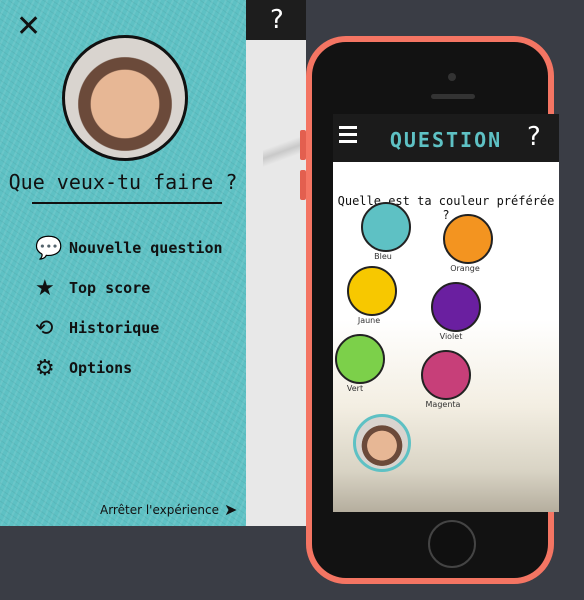 Image resolution: width=584 pixels, height=600 pixels. What do you see at coordinates (443, 404) in the screenshot?
I see `color-label-magenta: Magenta` at bounding box center [443, 404].